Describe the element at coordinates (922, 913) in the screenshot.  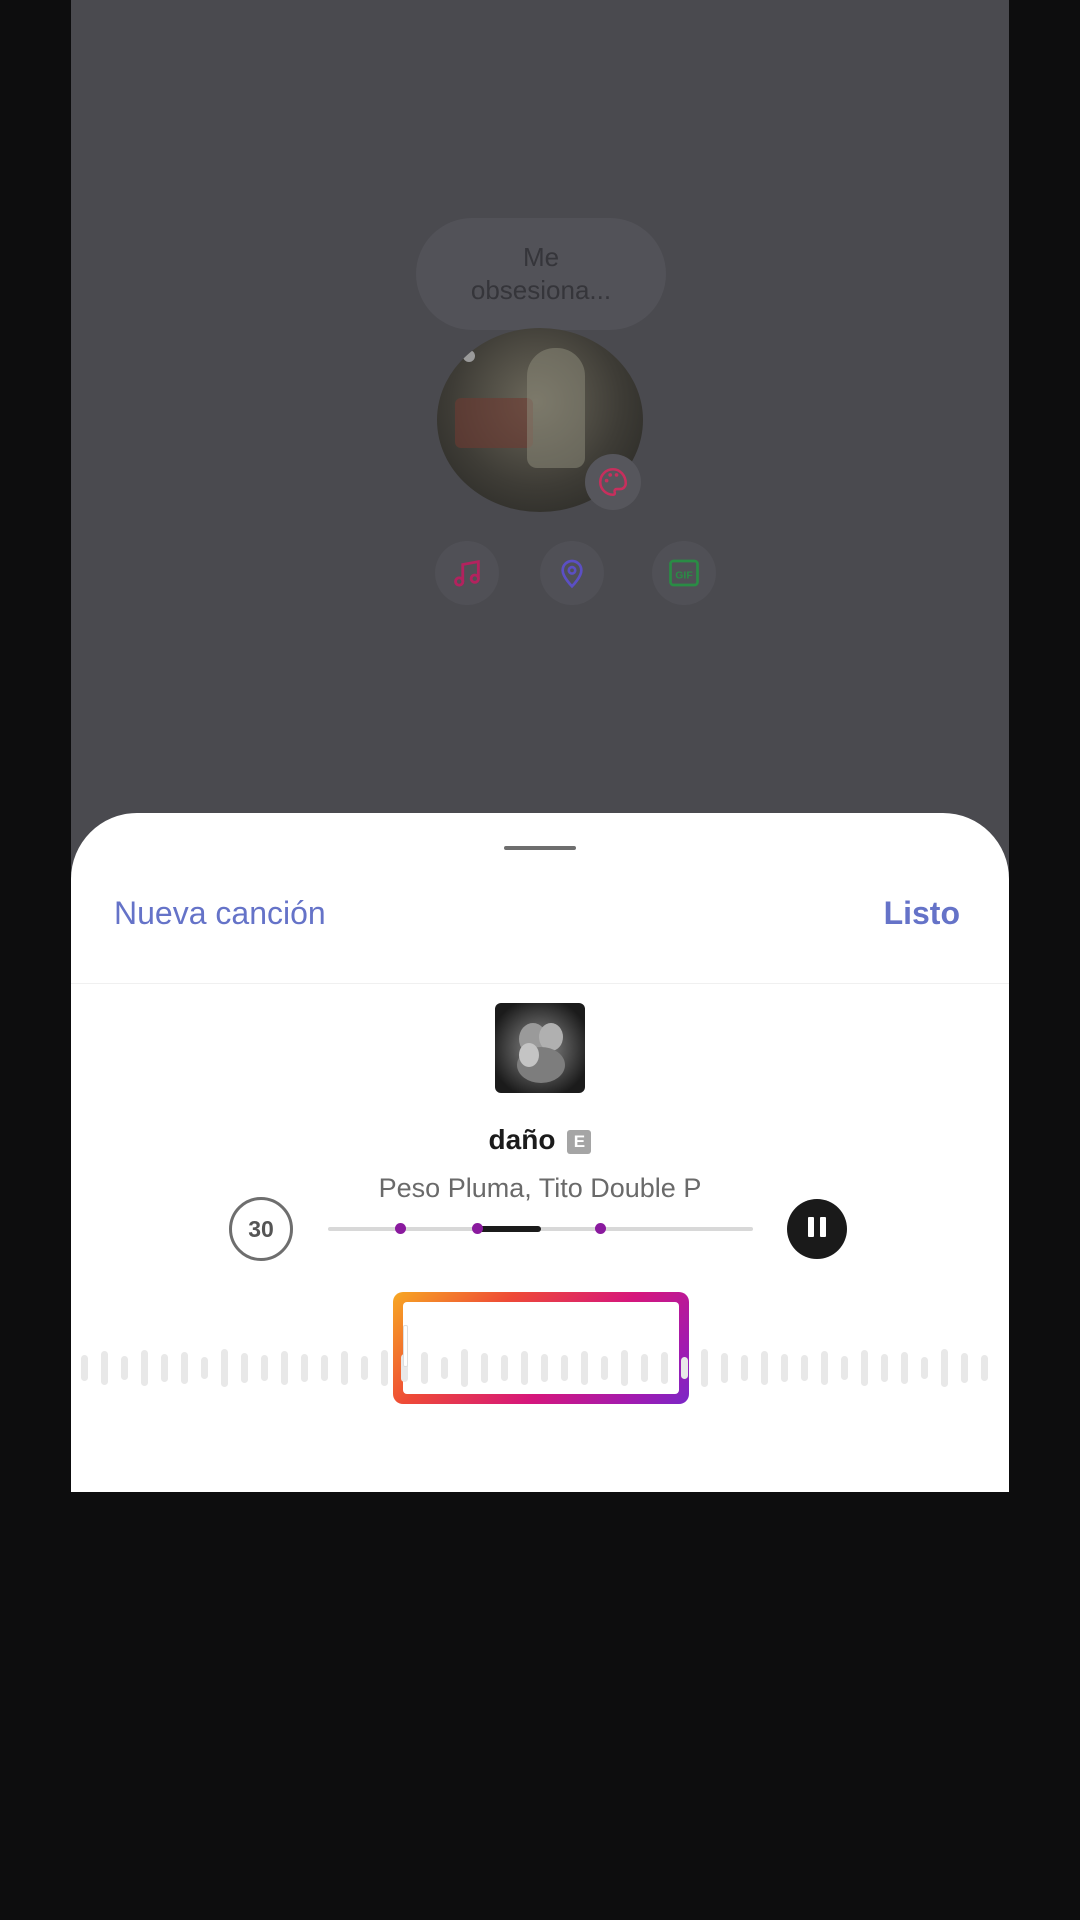
I see `done-button: Listo` at that location.